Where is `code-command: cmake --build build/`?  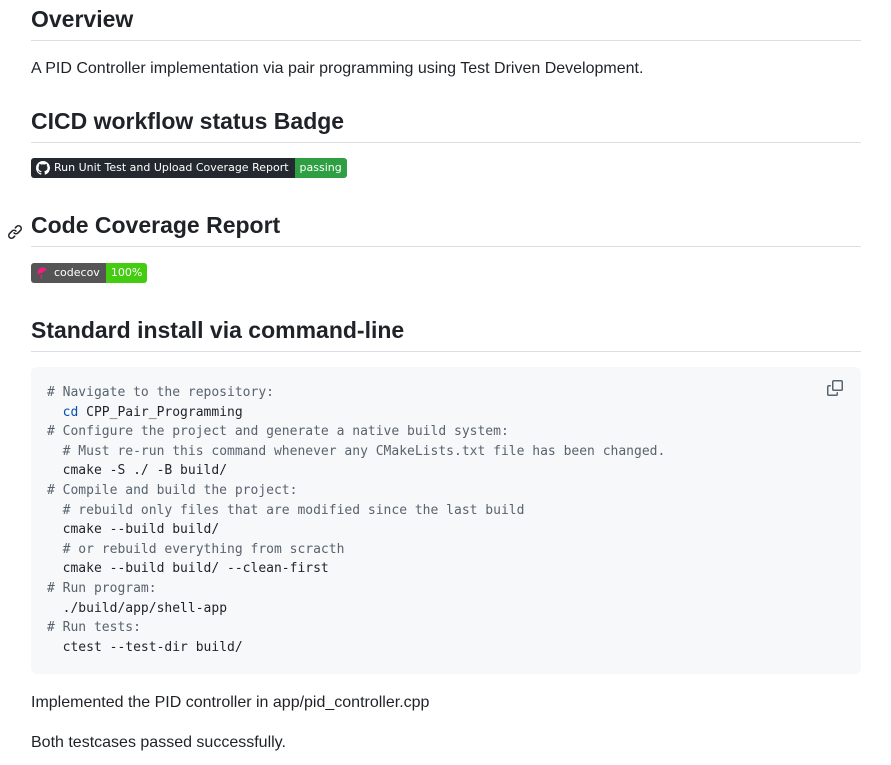
code-command: cmake --build build/ is located at coordinates (141, 530).